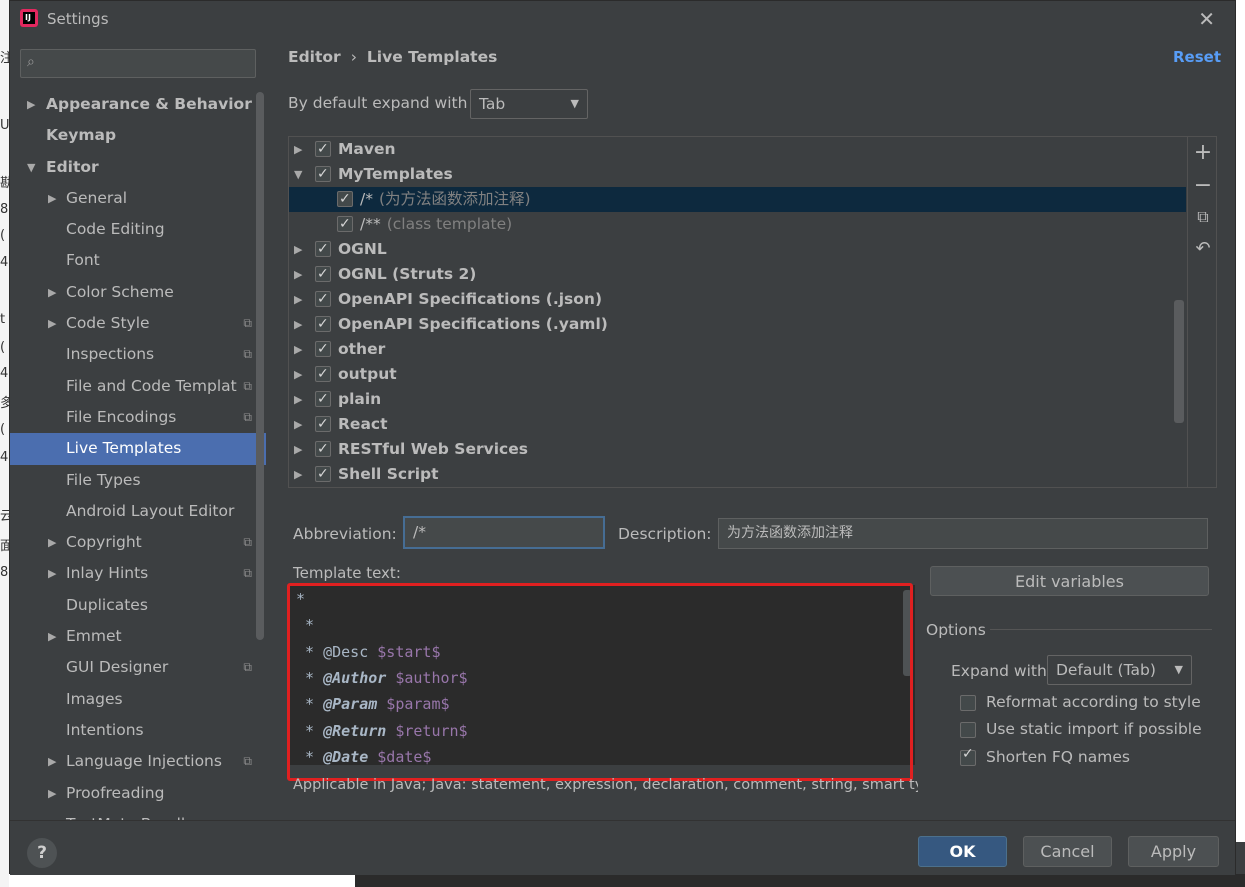  I want to click on sidebar-item-file-and-code-templat: File and Code Templat ⧉, so click(133, 386).